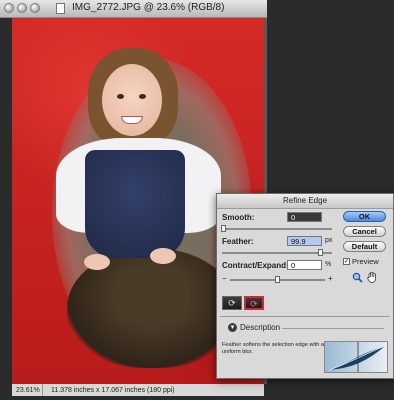  I want to click on left-hand, so click(97, 262).